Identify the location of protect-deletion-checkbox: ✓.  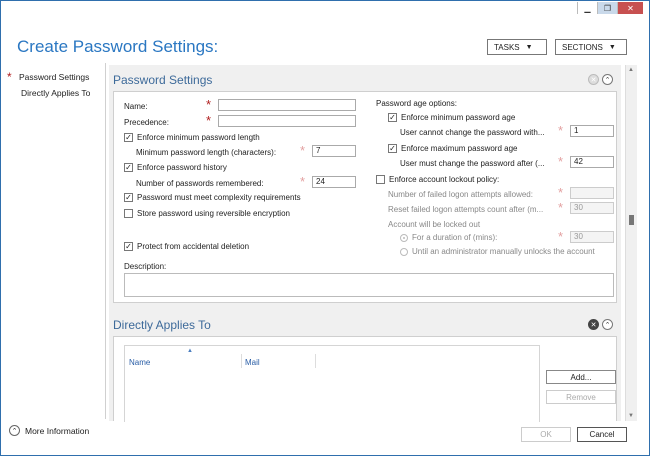
(128, 246).